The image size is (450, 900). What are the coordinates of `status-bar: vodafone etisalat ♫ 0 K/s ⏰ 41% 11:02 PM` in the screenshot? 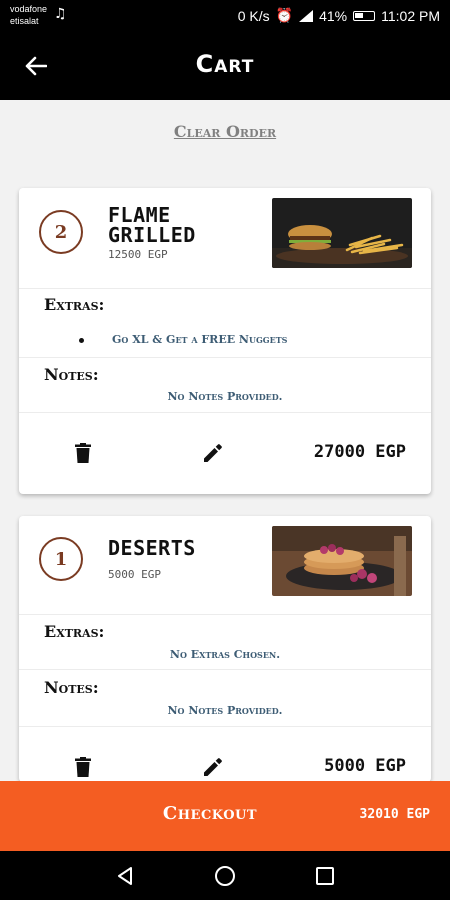 It's located at (225, 16).